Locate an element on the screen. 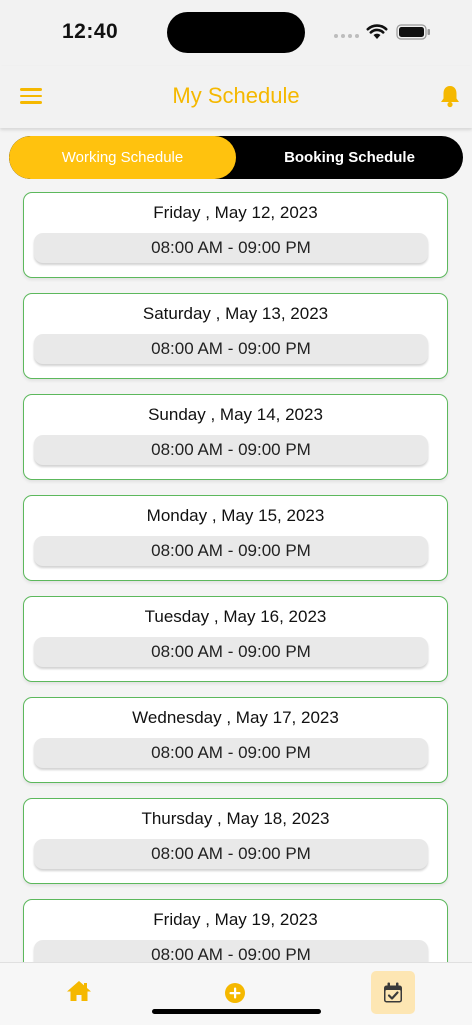 This screenshot has width=472, height=1025. add-circle-icon is located at coordinates (235, 993).